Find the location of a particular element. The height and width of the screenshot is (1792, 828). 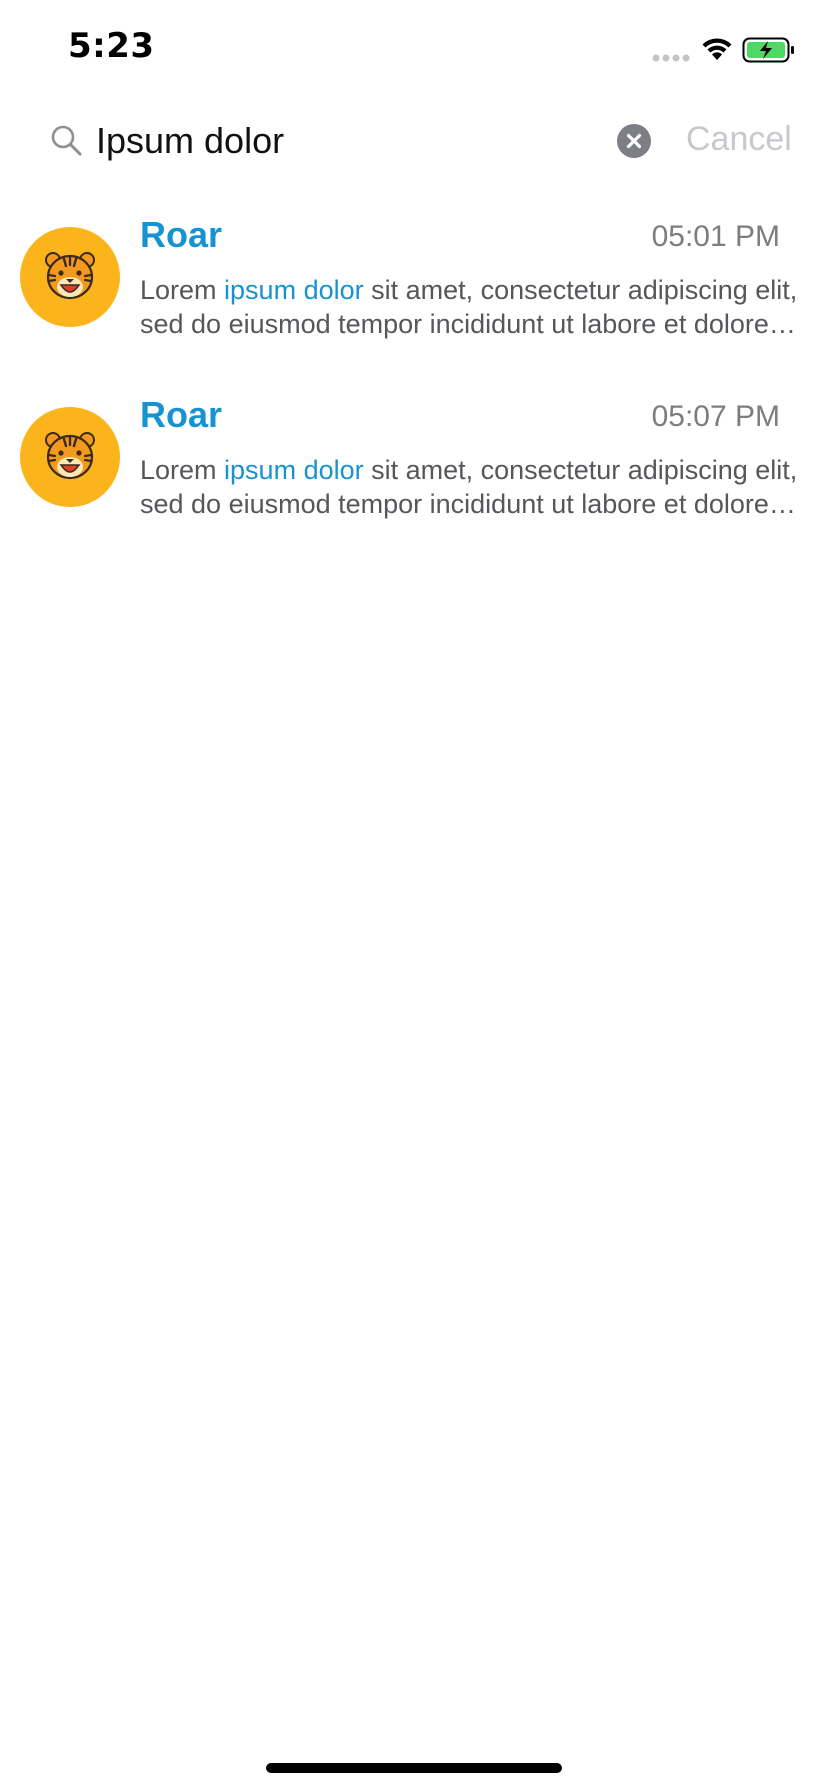

cellular-signal-icon is located at coordinates (671, 58).